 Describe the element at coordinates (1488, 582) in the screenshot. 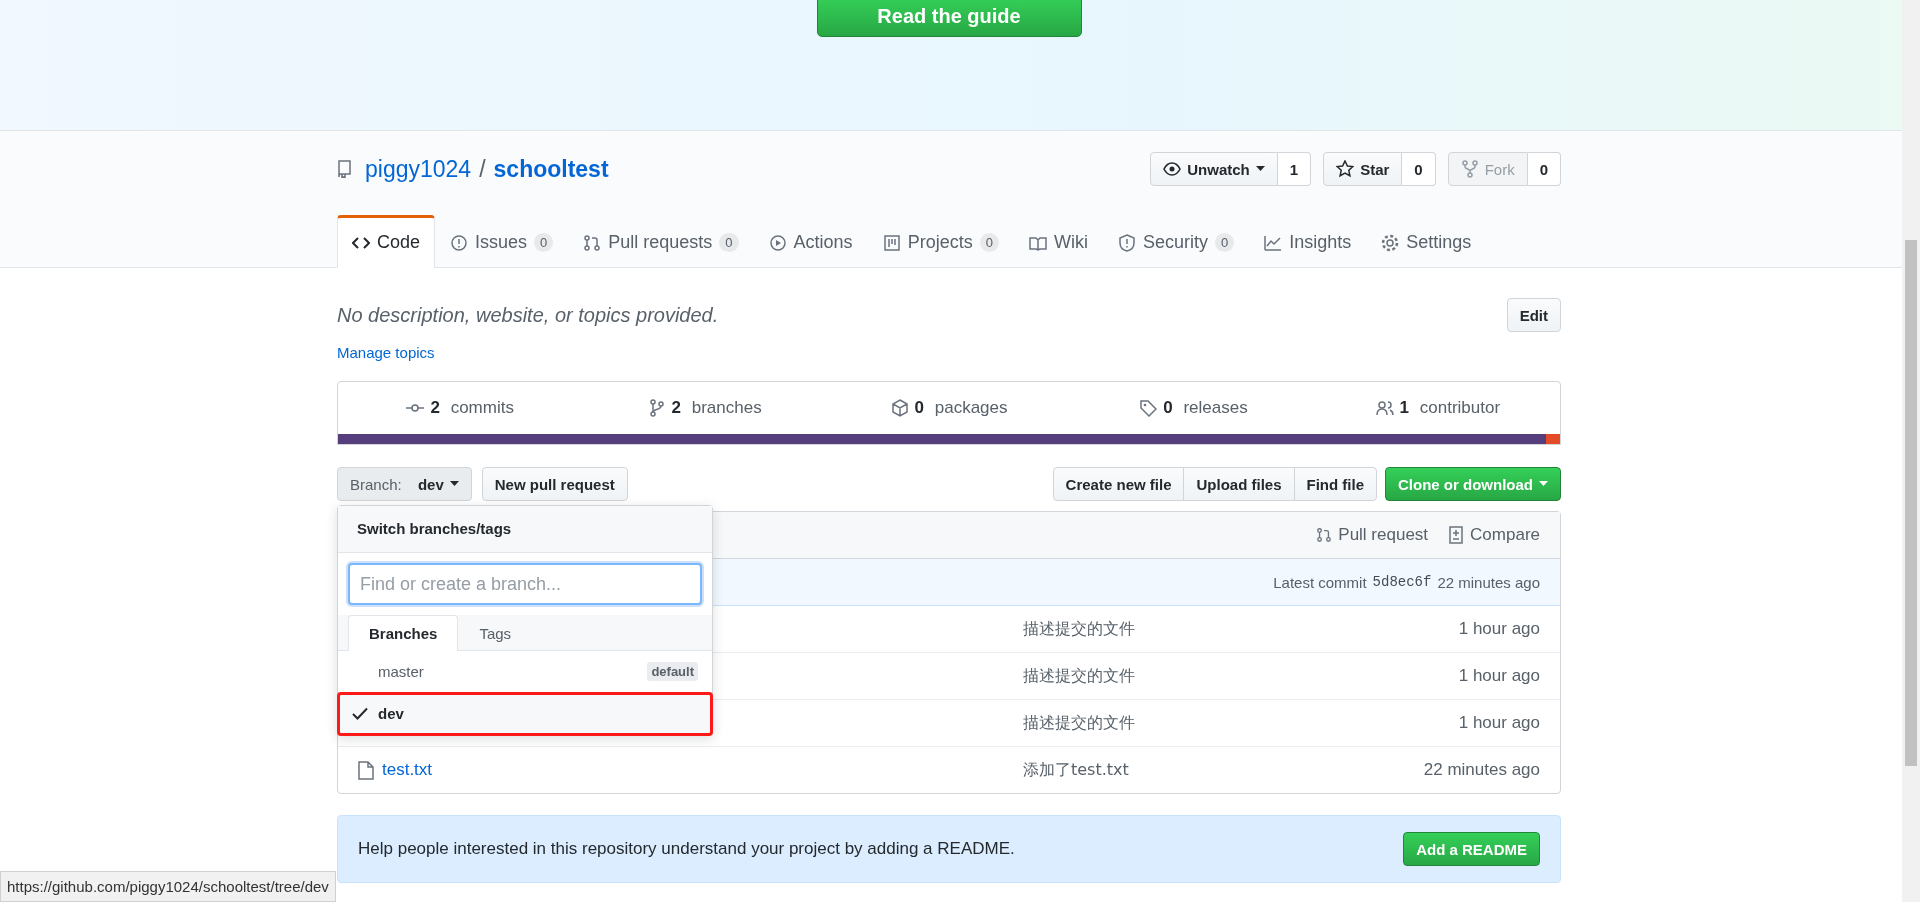

I see `commit-time: 22 minutes ago` at that location.